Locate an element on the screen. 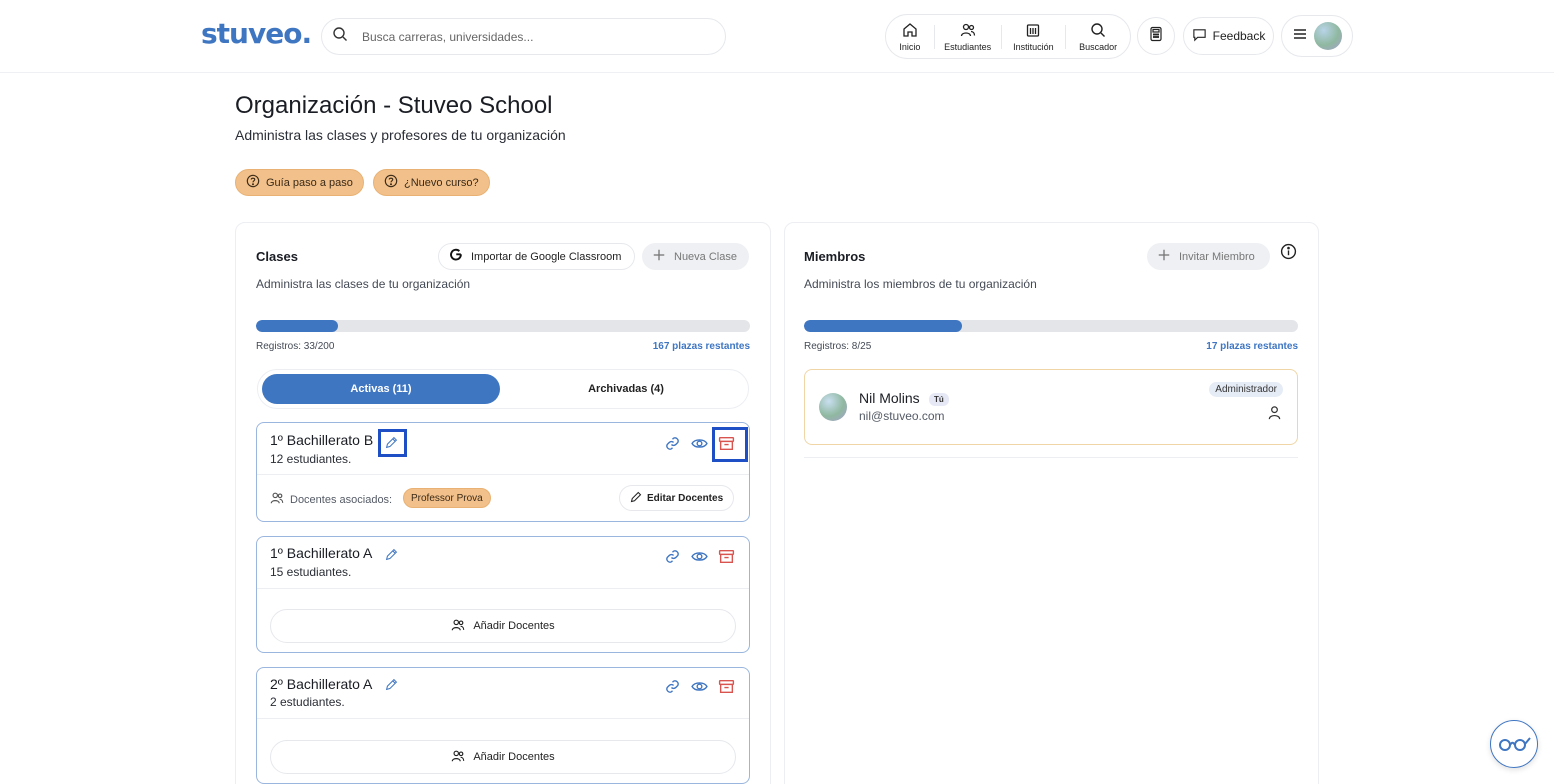 The width and height of the screenshot is (1554, 784). class-name: 1º Bachillerato B is located at coordinates (322, 440).